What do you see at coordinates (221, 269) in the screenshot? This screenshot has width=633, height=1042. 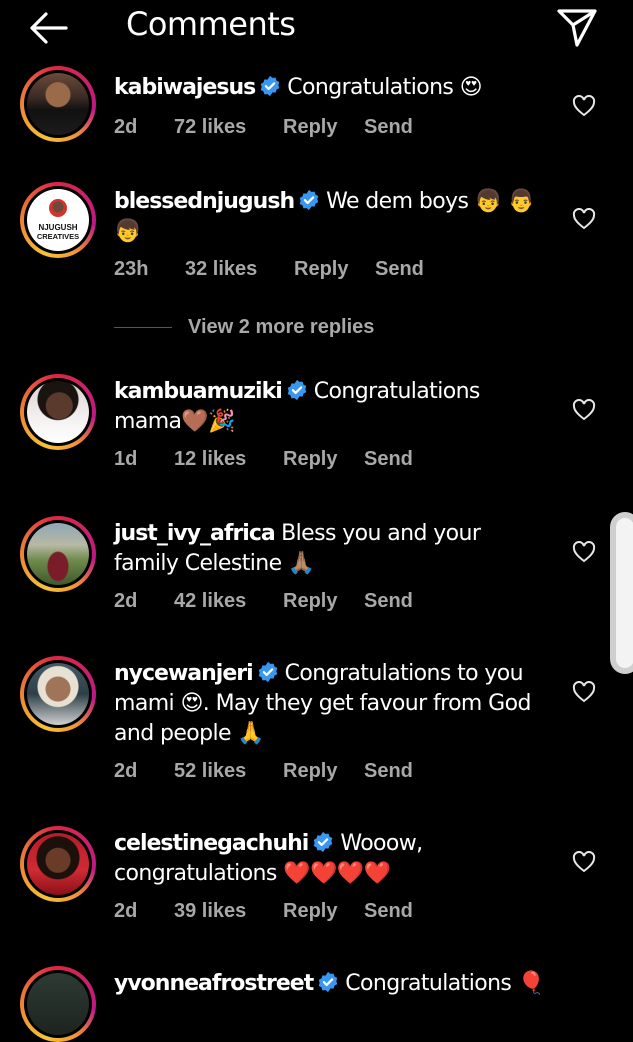 I see `like-count: 32 likes` at bounding box center [221, 269].